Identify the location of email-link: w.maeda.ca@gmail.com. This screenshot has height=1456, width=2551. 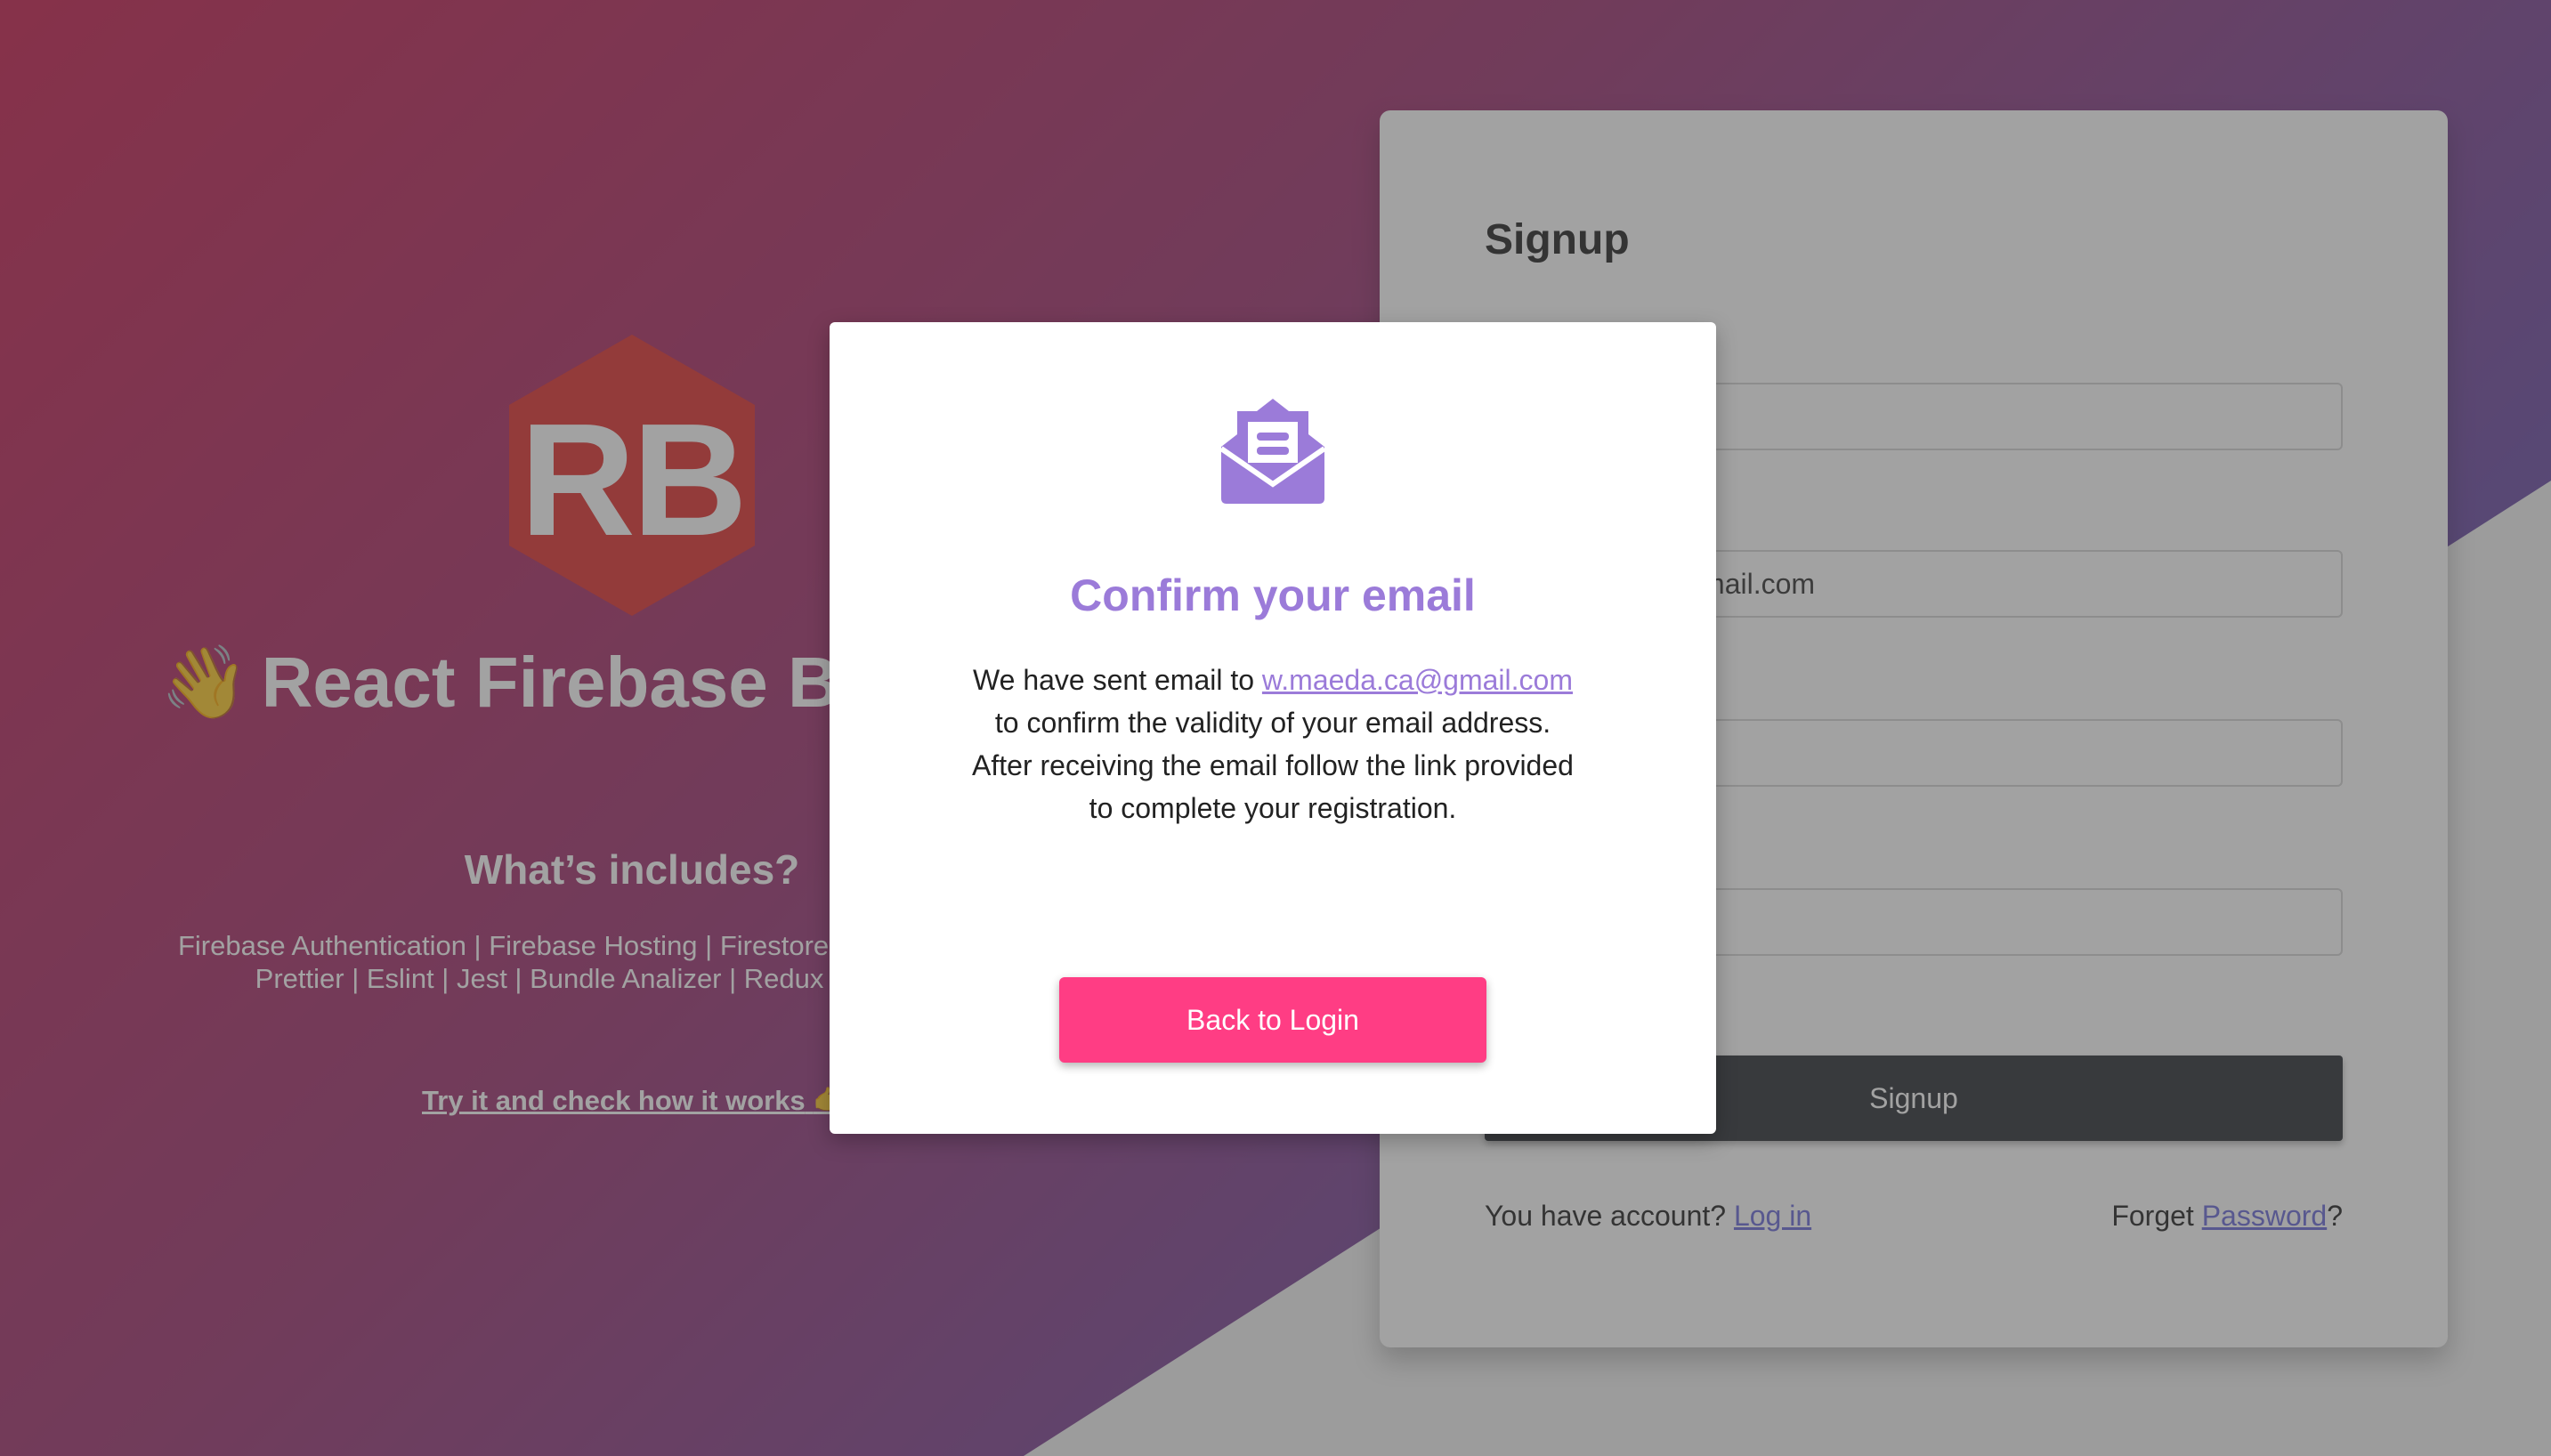
(1417, 680).